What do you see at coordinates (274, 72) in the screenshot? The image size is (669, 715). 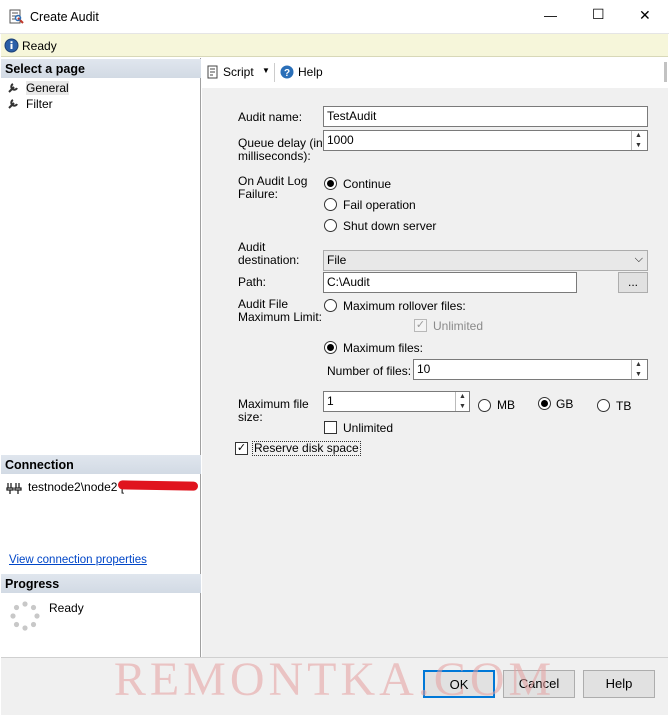 I see `toolbar-separator` at bounding box center [274, 72].